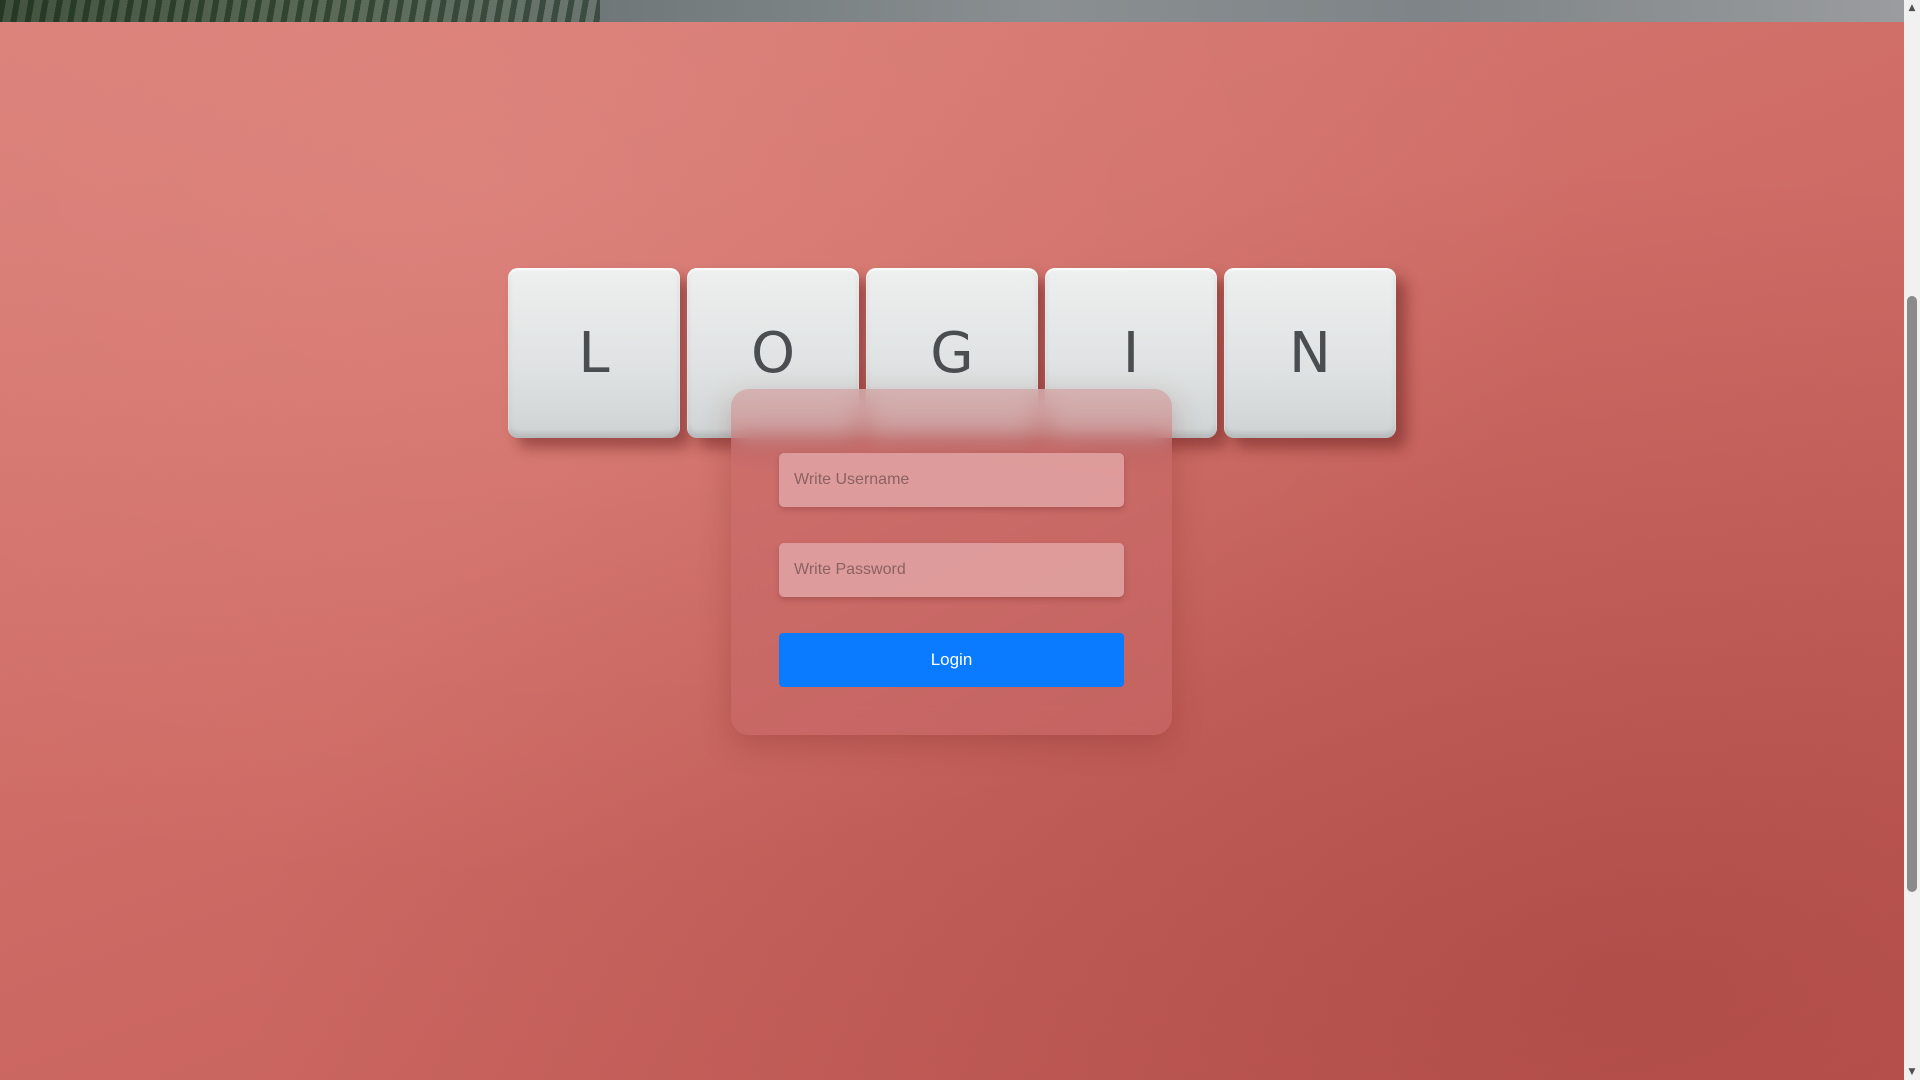 The height and width of the screenshot is (1080, 1920). What do you see at coordinates (300, 11) in the screenshot?
I see `foliage-image` at bounding box center [300, 11].